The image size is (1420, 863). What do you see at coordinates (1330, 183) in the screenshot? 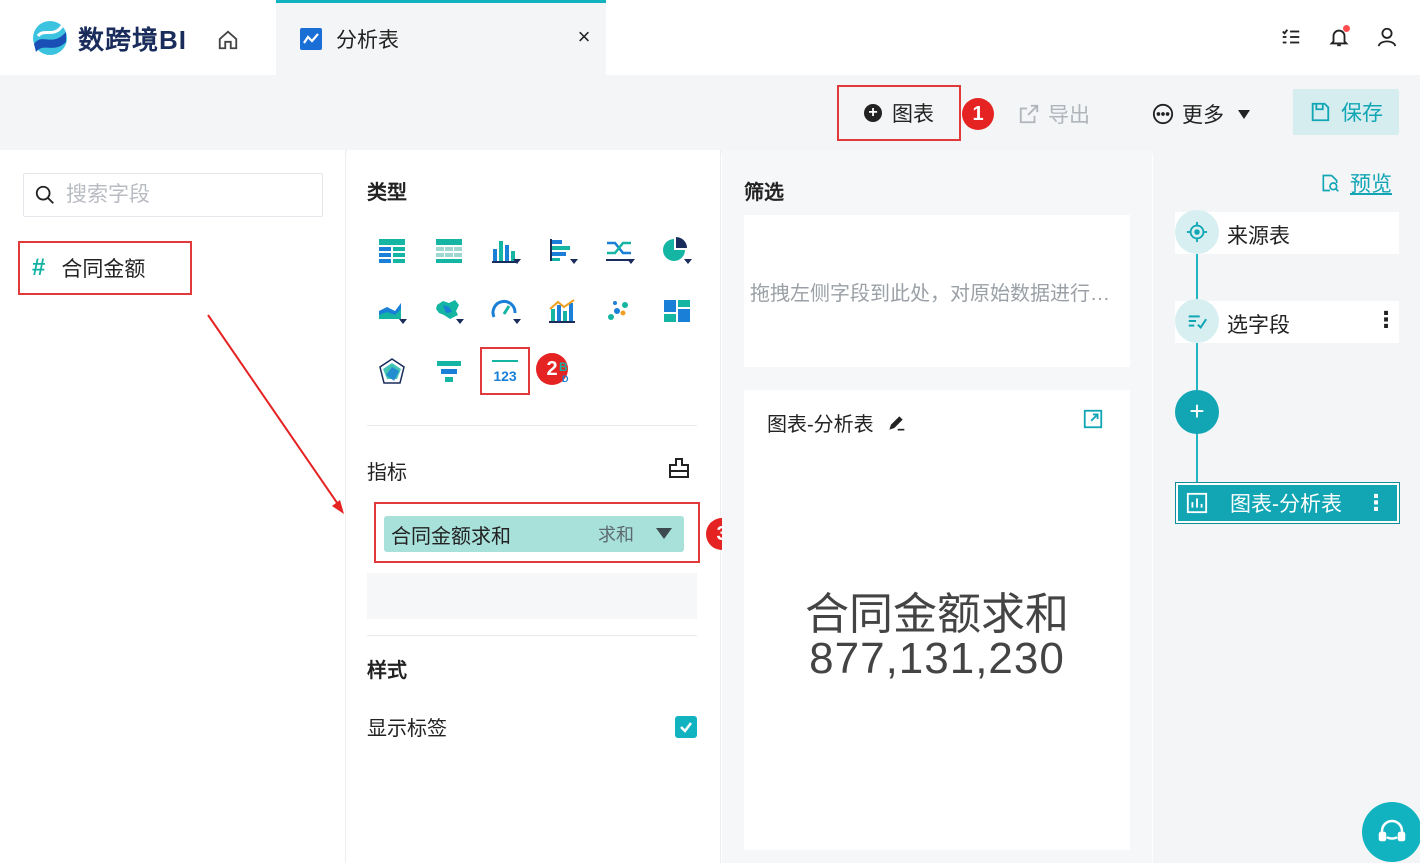
I see `preview-icon` at bounding box center [1330, 183].